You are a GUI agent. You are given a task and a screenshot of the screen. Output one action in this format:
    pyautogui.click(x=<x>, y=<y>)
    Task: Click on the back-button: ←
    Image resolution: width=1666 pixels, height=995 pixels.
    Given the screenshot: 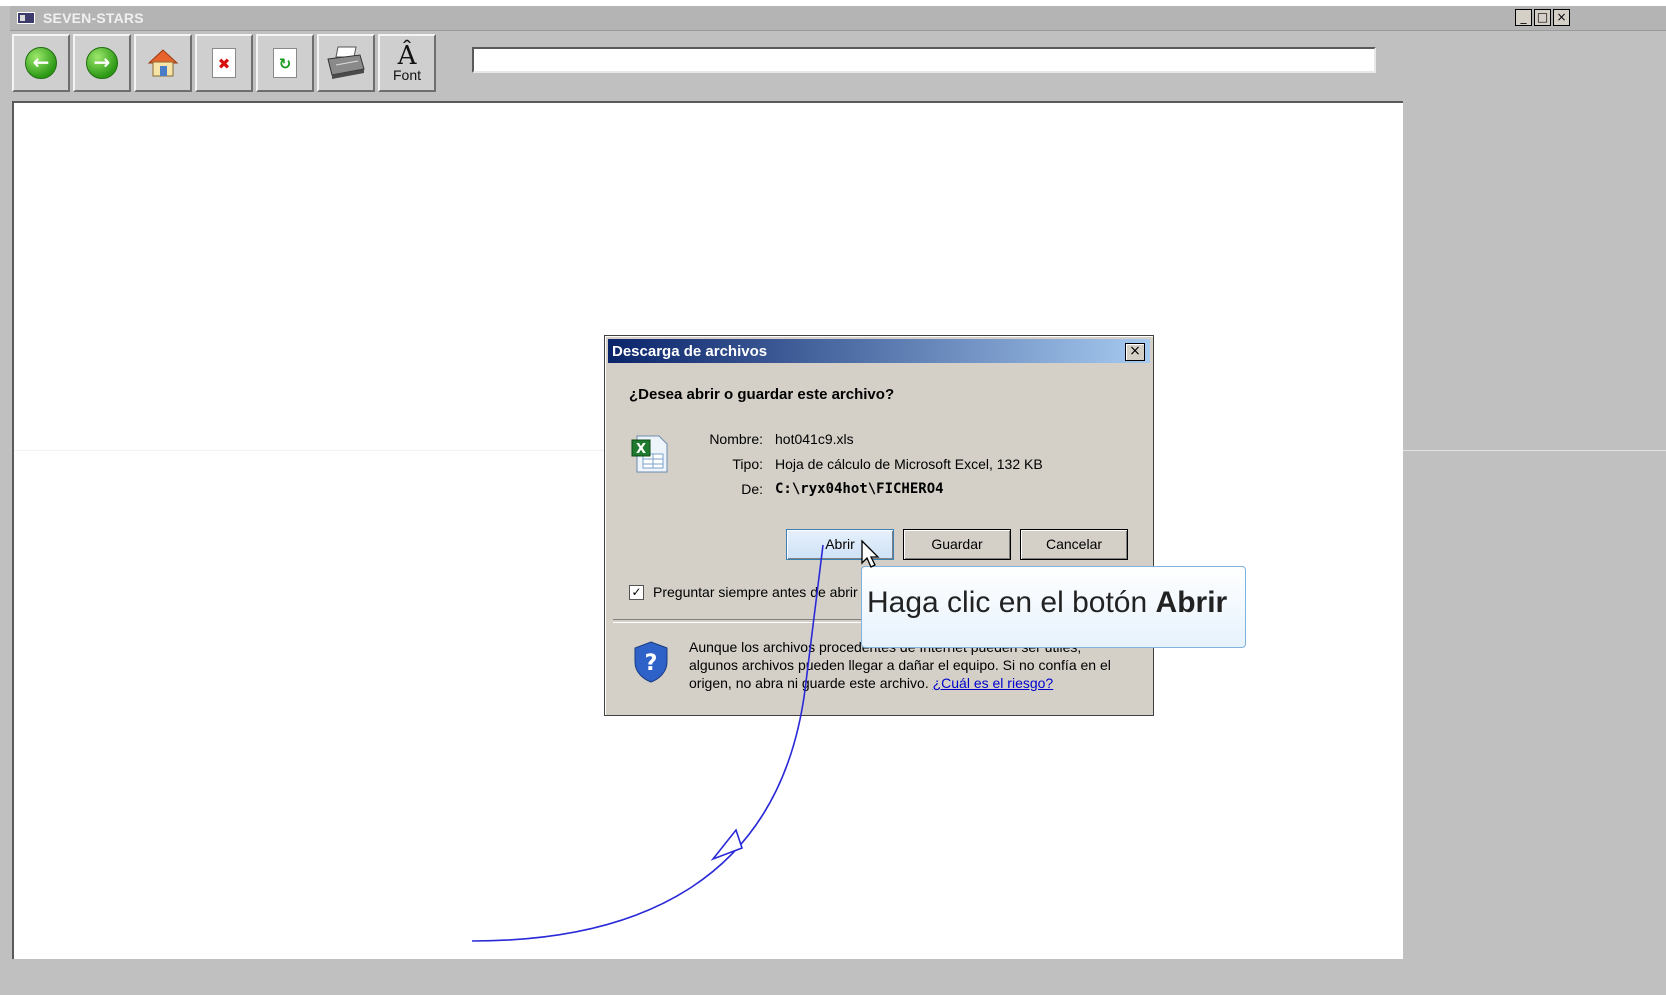 What is the action you would take?
    pyautogui.click(x=41, y=63)
    